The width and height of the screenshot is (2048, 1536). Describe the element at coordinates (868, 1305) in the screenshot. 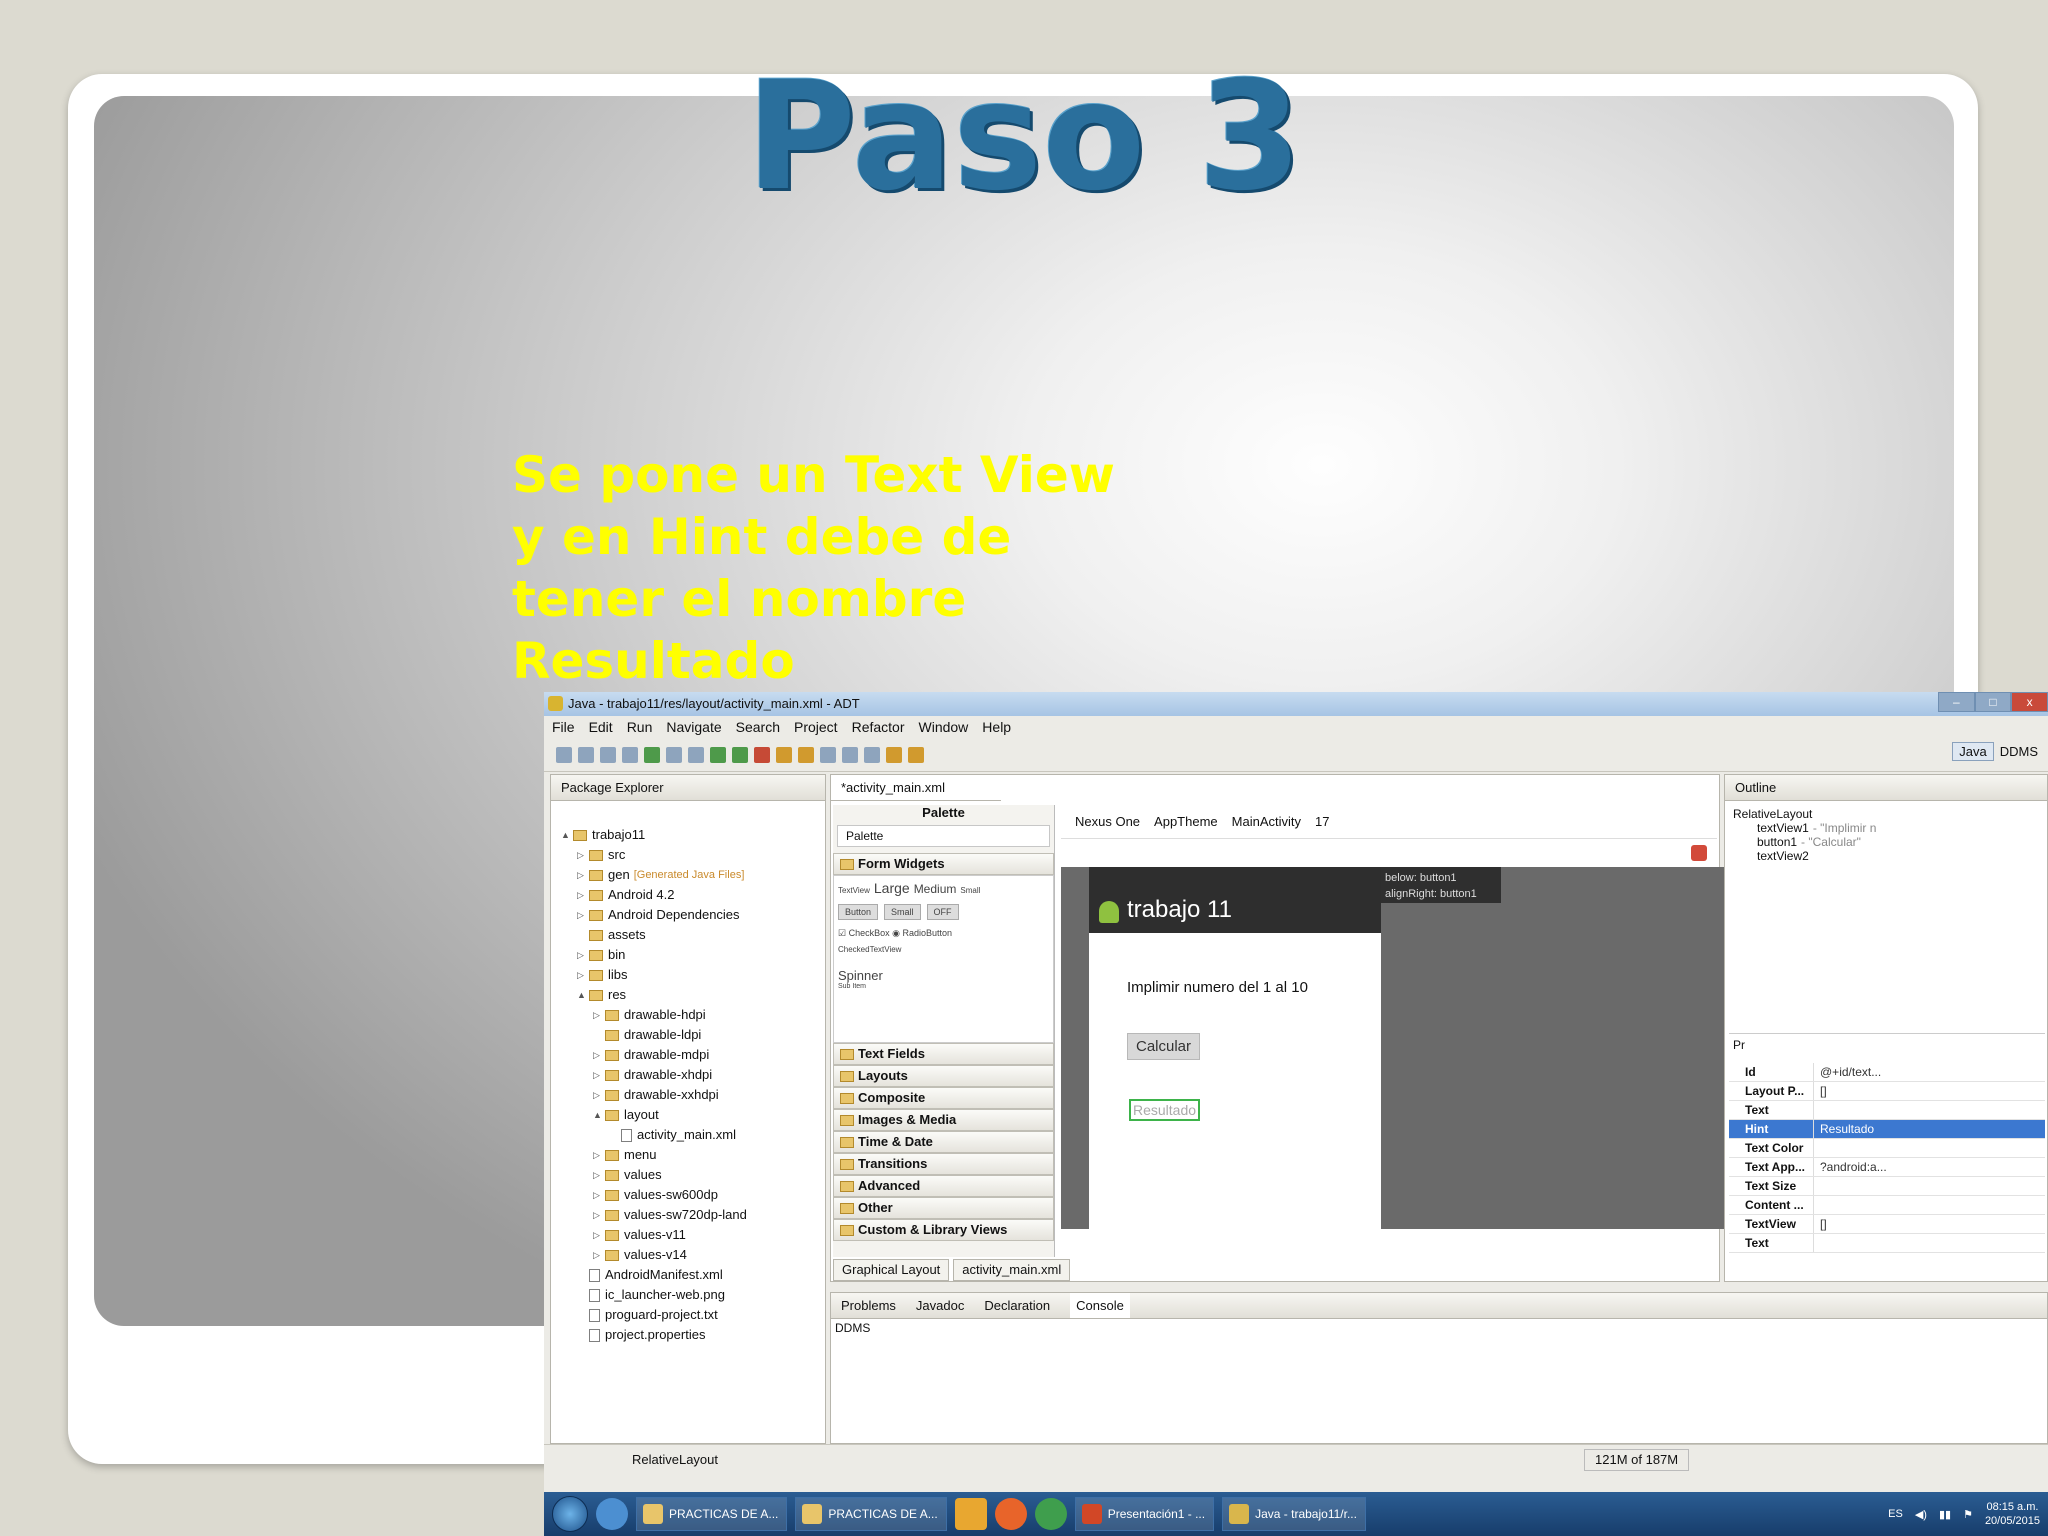

I see `tab-problems: Problems` at that location.